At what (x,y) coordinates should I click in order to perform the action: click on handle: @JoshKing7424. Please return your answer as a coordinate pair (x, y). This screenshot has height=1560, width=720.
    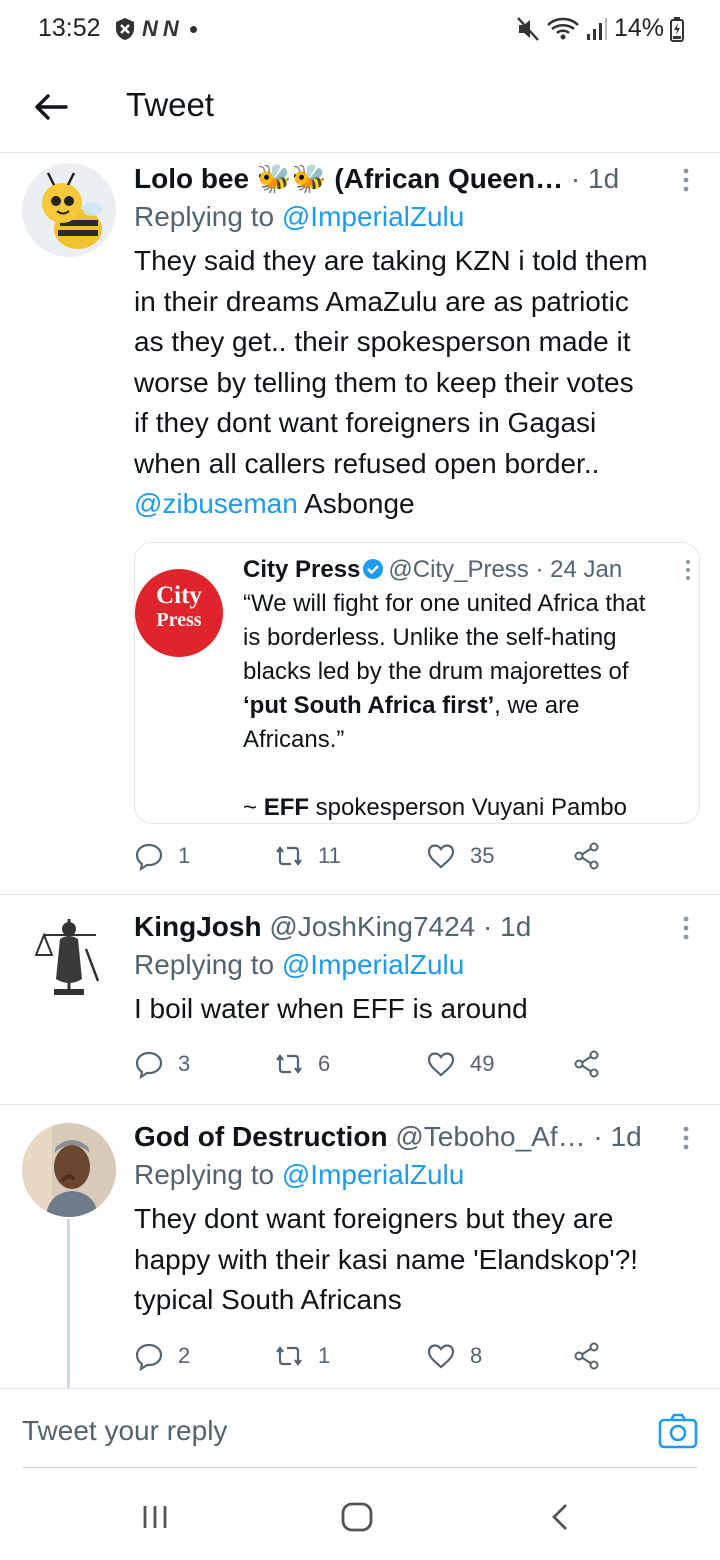
    Looking at the image, I should click on (372, 926).